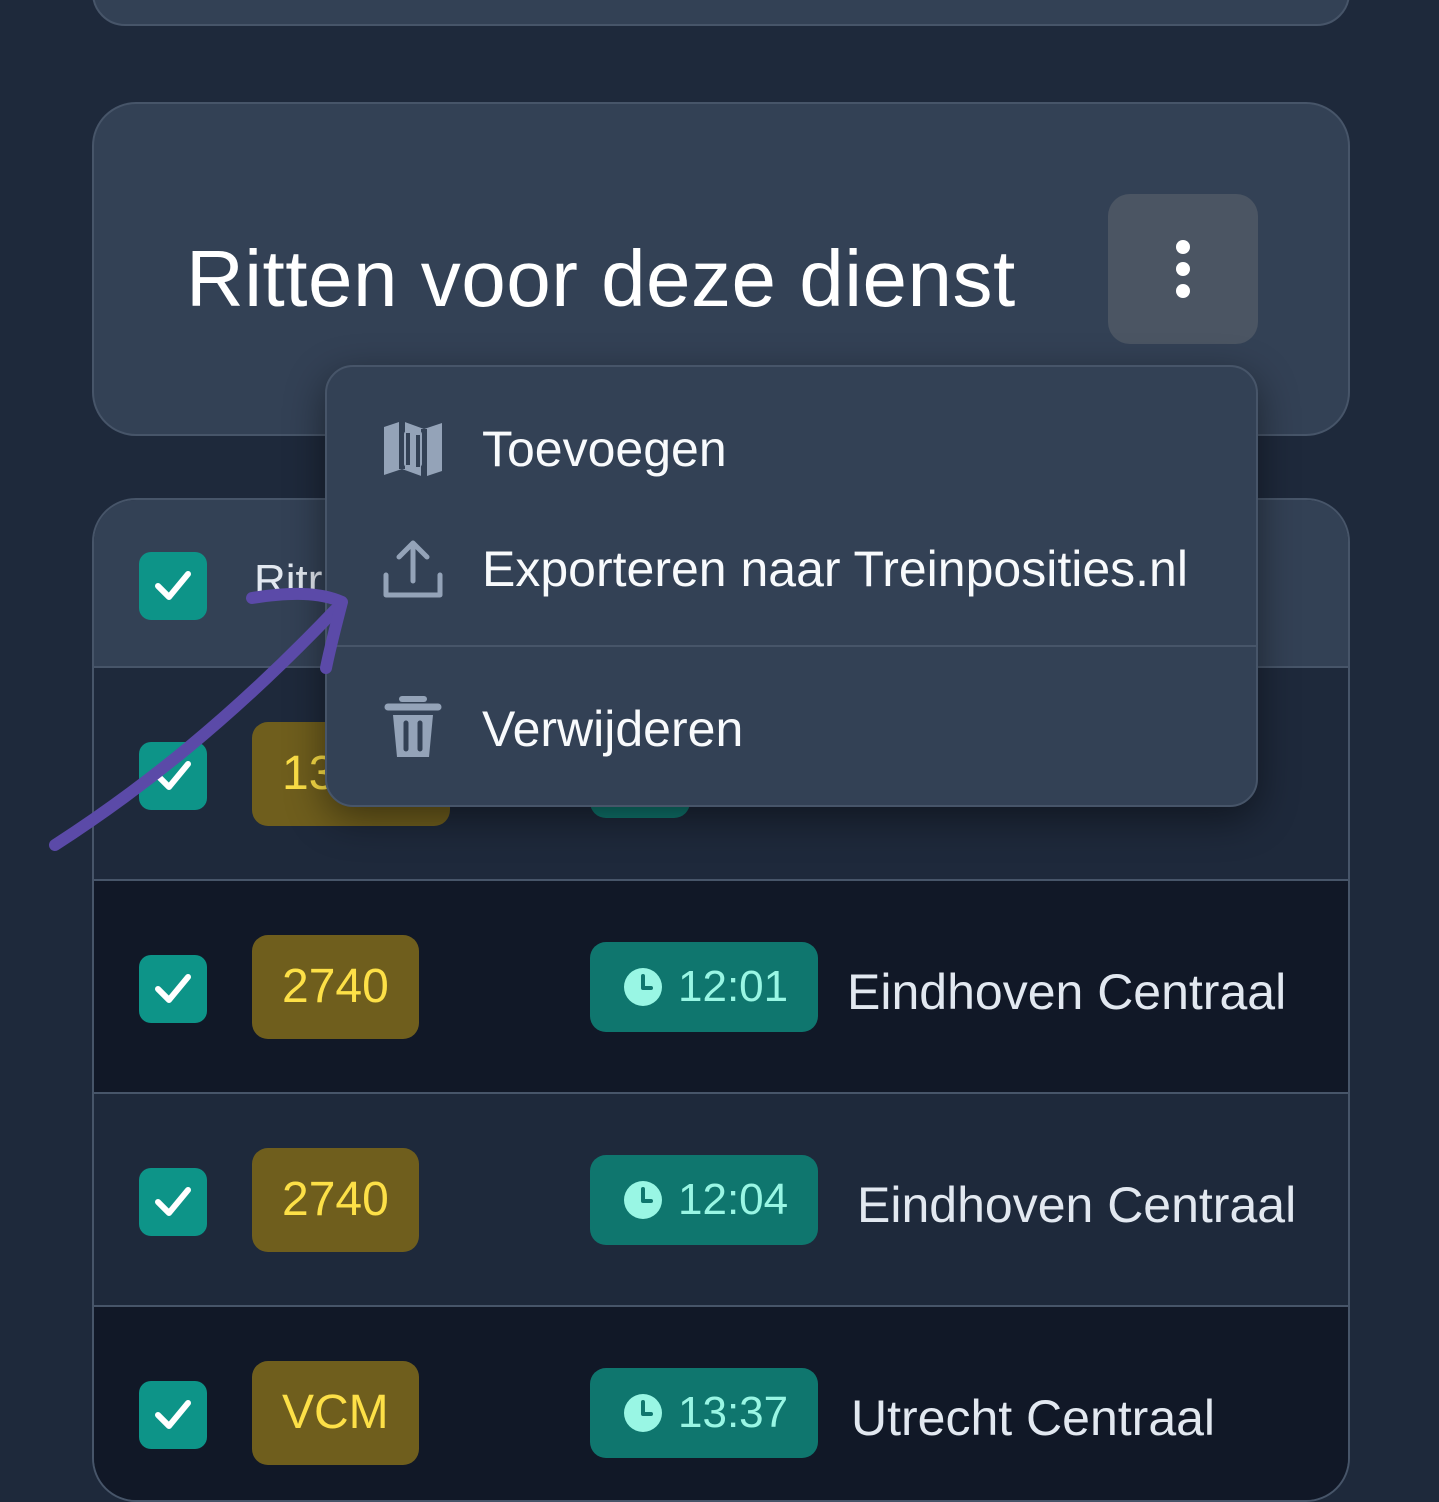 This screenshot has height=1502, width=1439. What do you see at coordinates (791, 729) in the screenshot?
I see `menu-item-verwijderen: Verwijderen` at bounding box center [791, 729].